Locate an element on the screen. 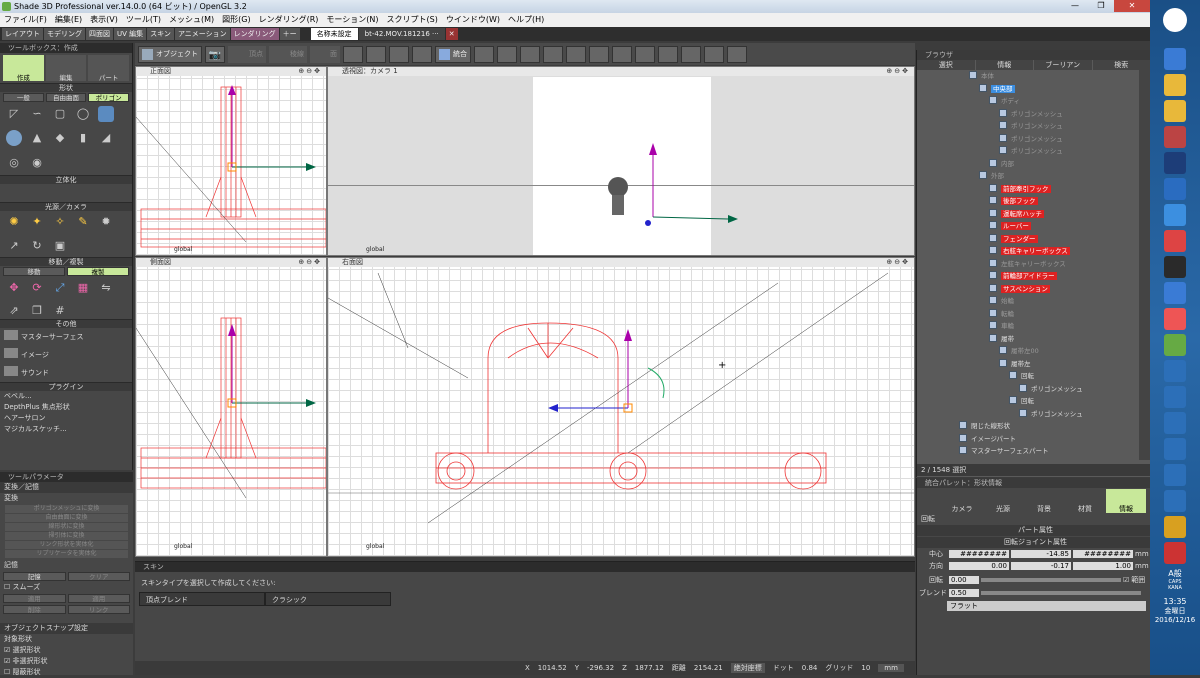 This screenshot has width=1200, height=678. link-button: リンク is located at coordinates (98, 609).